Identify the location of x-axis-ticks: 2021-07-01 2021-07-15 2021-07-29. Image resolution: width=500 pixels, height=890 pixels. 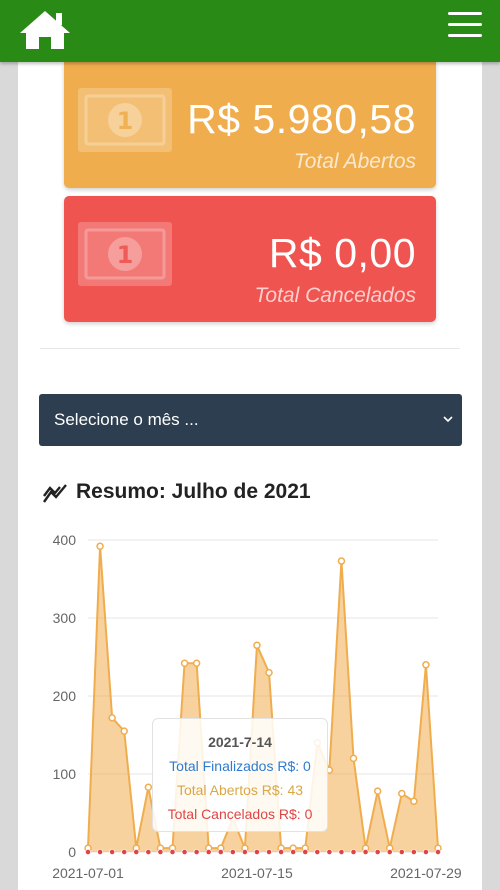
(257, 873).